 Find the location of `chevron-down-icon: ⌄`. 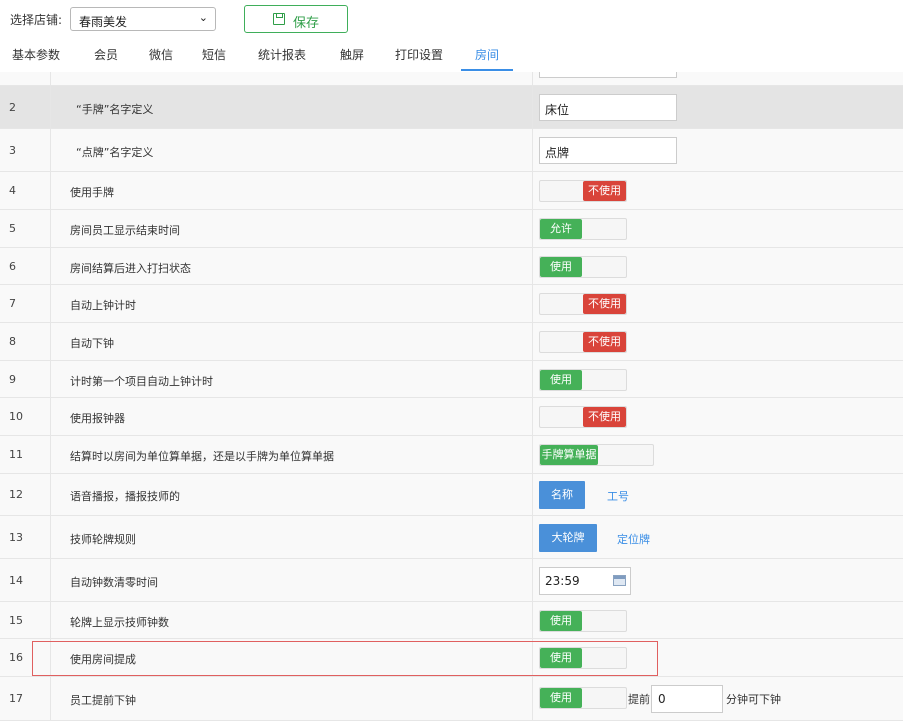

chevron-down-icon: ⌄ is located at coordinates (203, 17).